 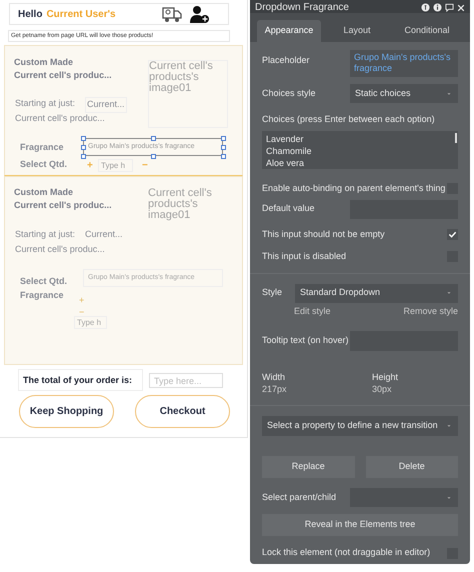 What do you see at coordinates (348, 119) in the screenshot?
I see `field-label: Choices (press Enter between each option)` at bounding box center [348, 119].